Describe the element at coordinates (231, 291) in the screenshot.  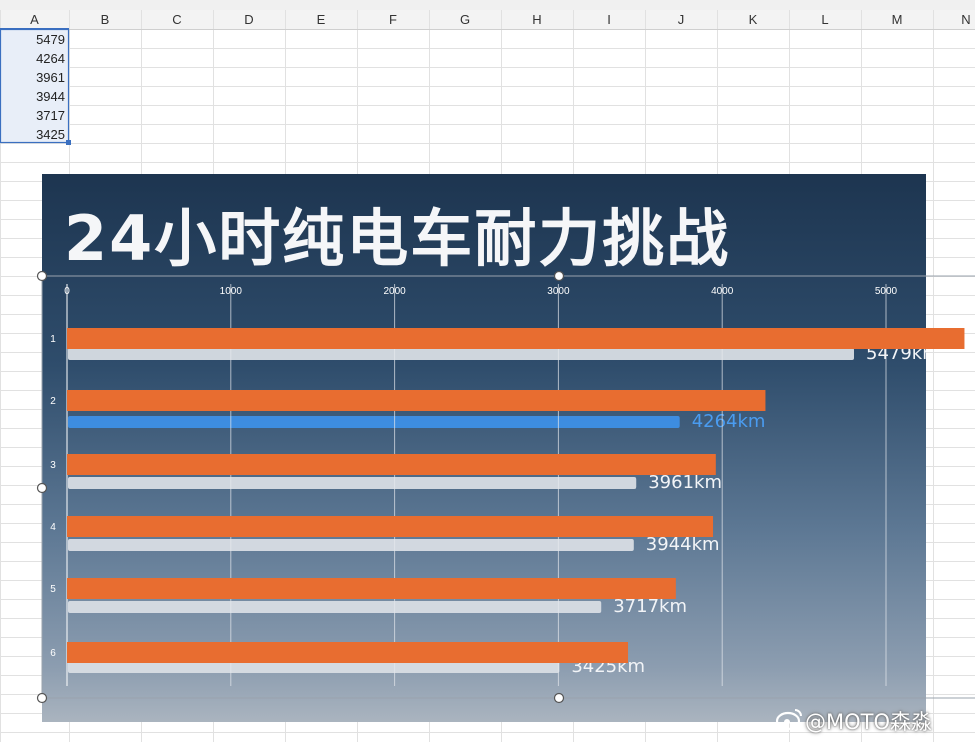
I see `x-tick-label: 1000` at that location.